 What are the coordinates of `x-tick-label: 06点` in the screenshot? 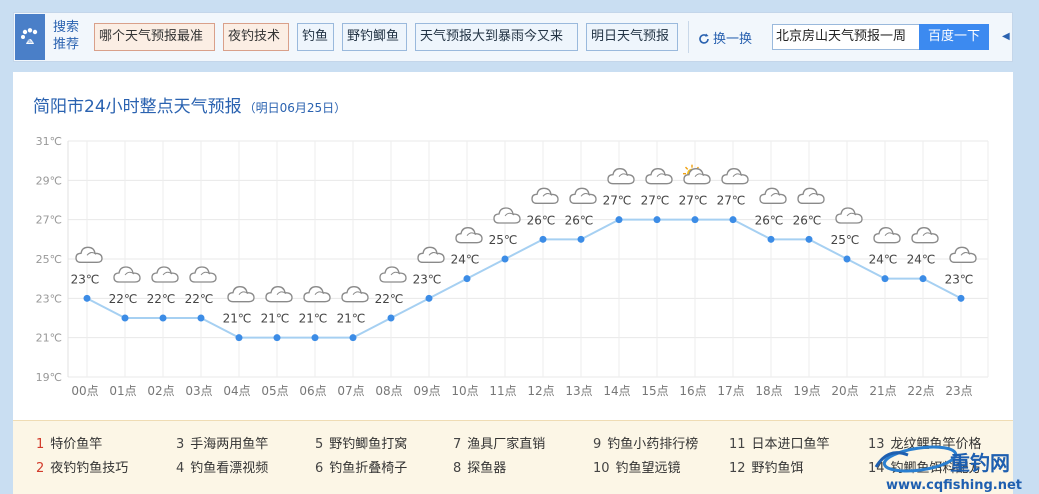 It's located at (312, 391).